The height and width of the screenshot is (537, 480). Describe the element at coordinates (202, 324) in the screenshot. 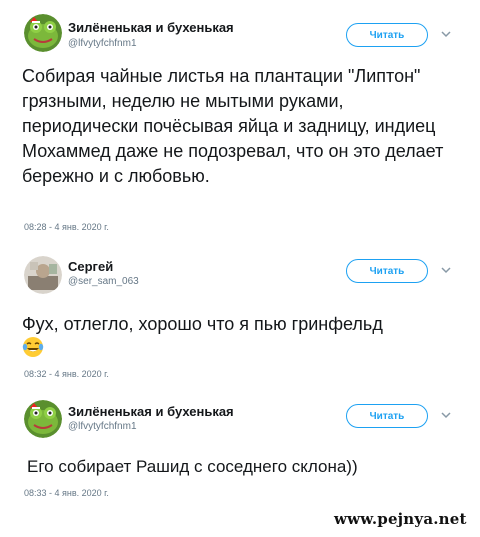

I see `tweet-text: Фух, отлегло, хорошо что я пью гринфельд` at that location.